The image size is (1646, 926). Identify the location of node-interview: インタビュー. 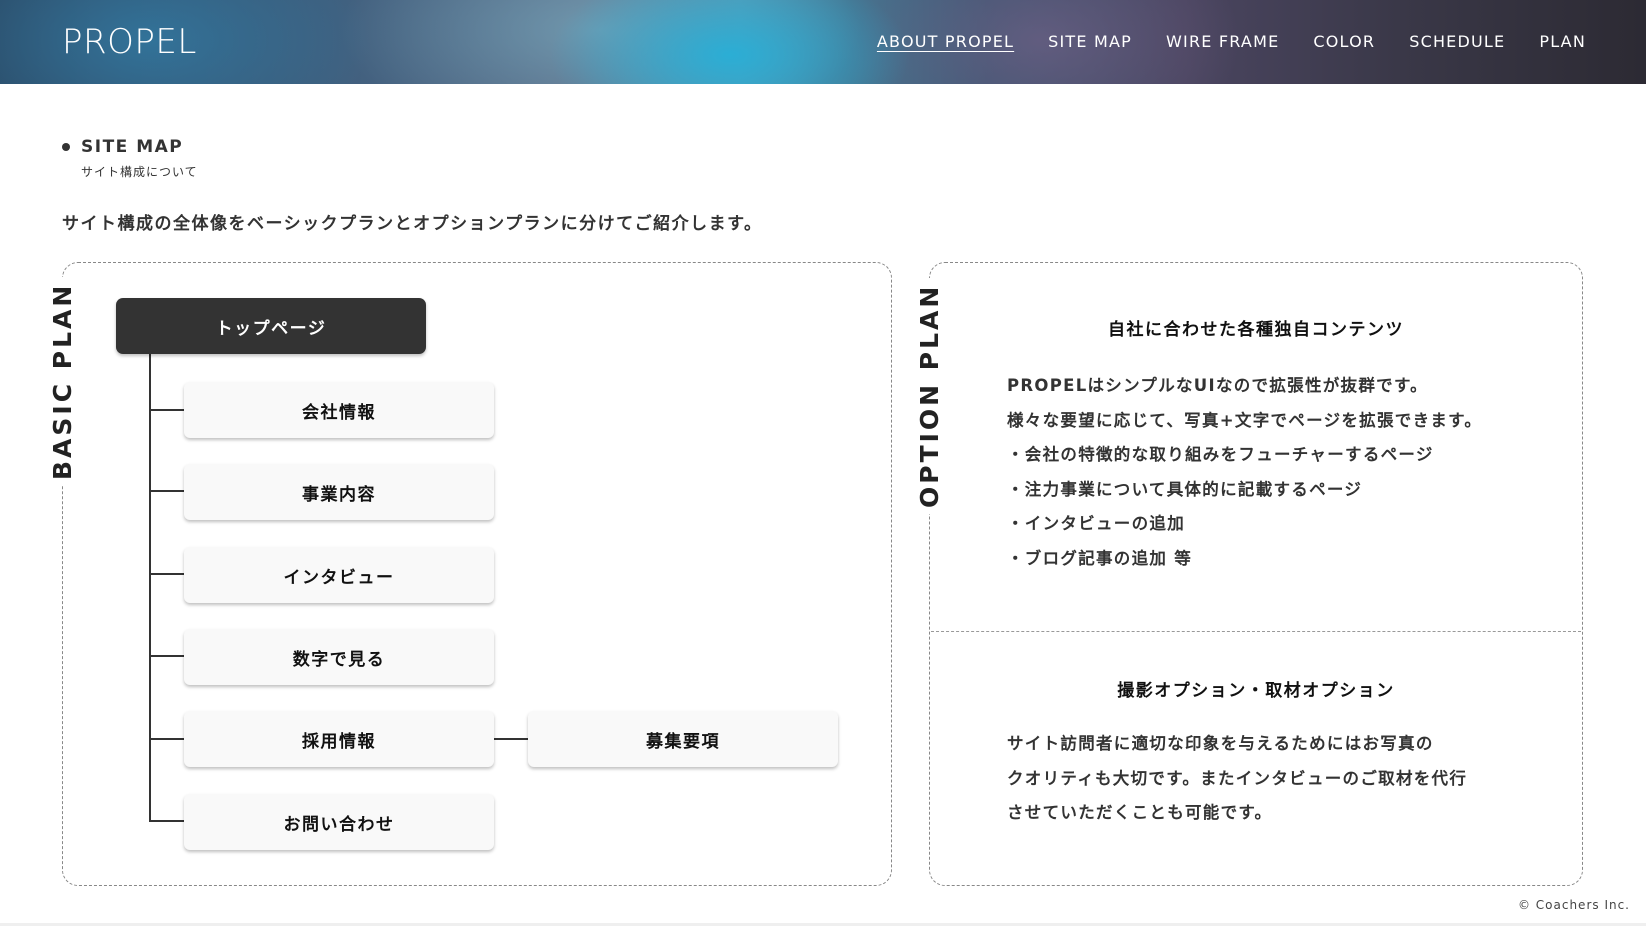
(339, 575).